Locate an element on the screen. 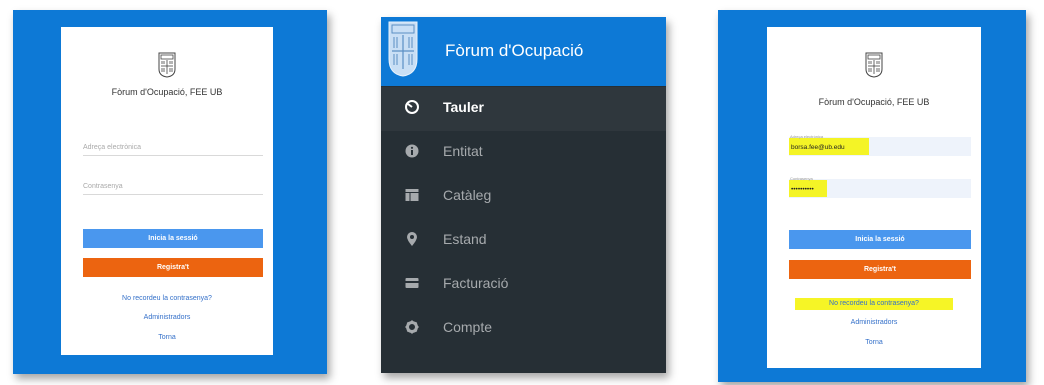 The image size is (1044, 385). sidebar-item-compte: Compte is located at coordinates (523, 329).